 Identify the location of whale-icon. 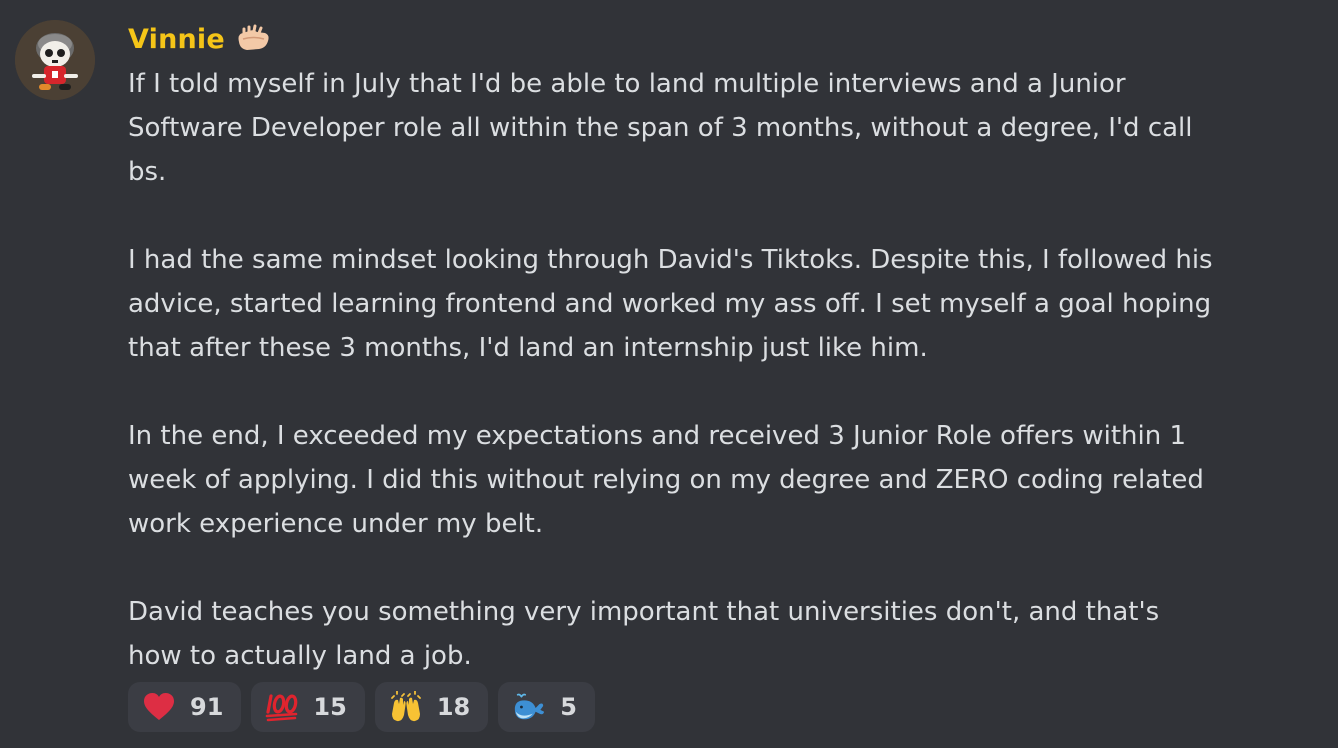
(529, 707).